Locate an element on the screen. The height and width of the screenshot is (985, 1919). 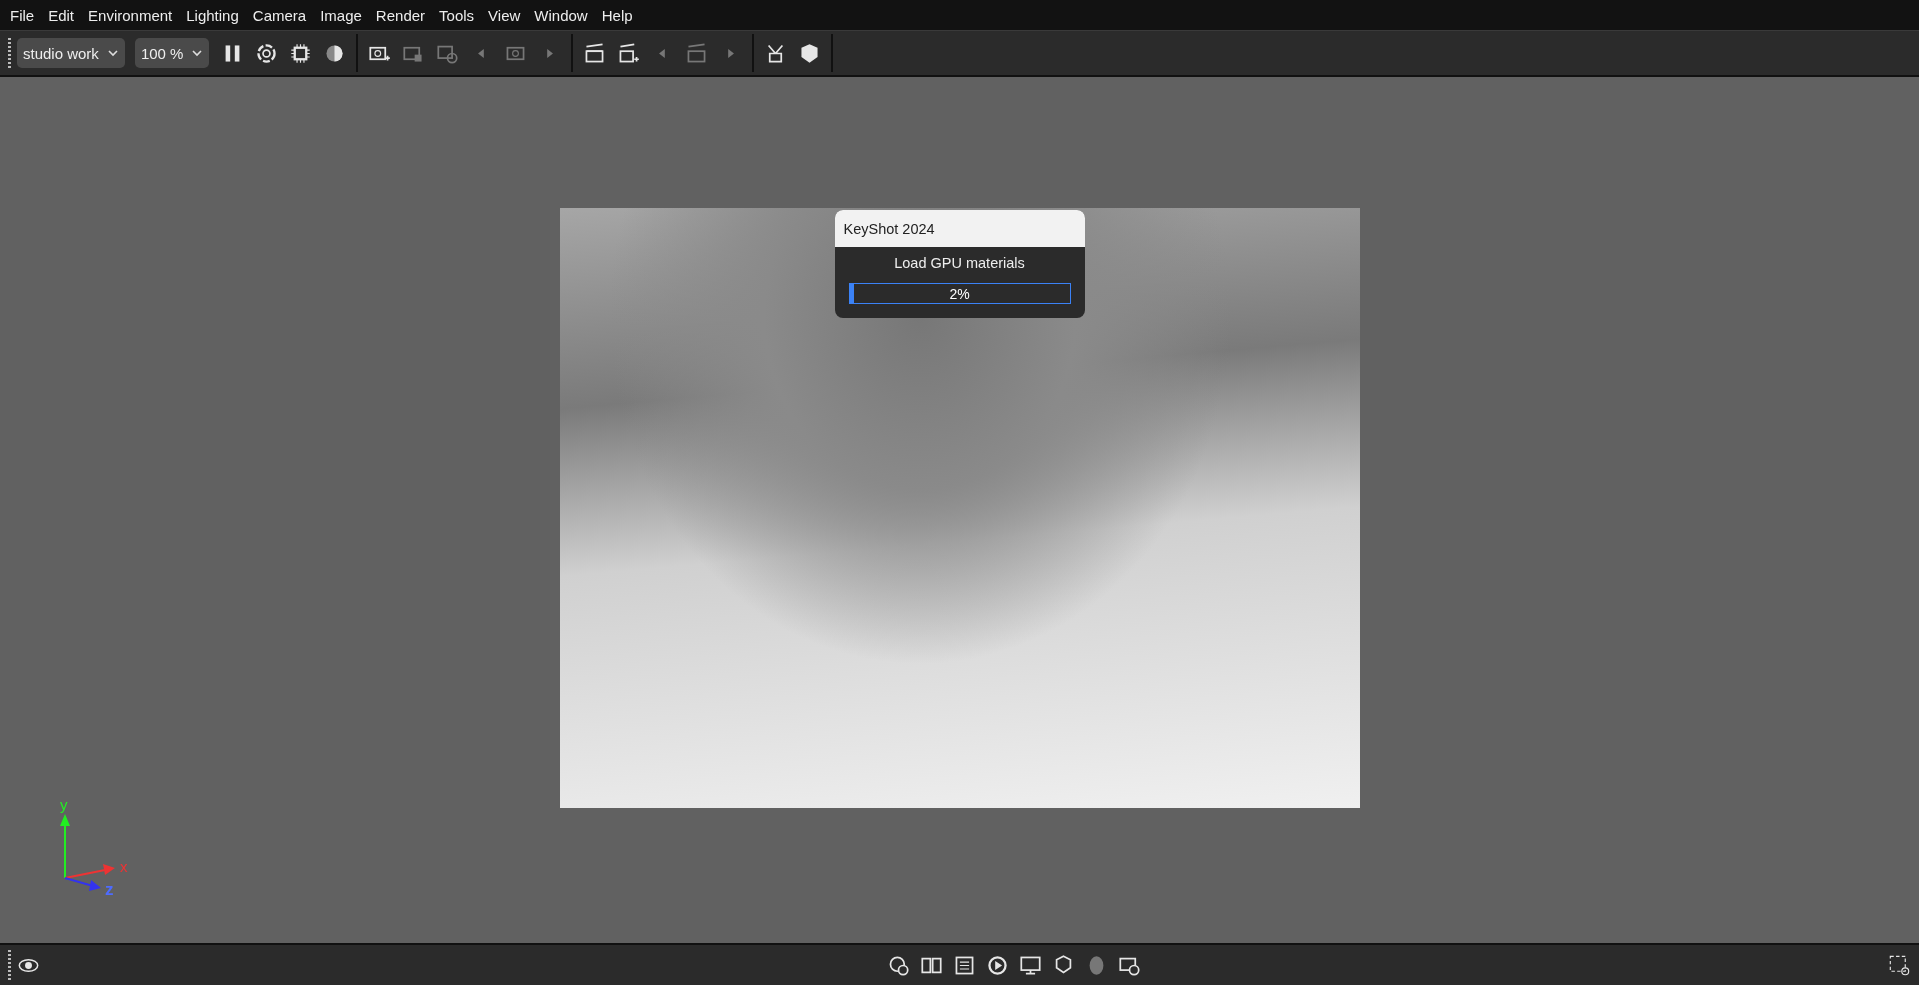
menu-item: Image is located at coordinates (341, 15).